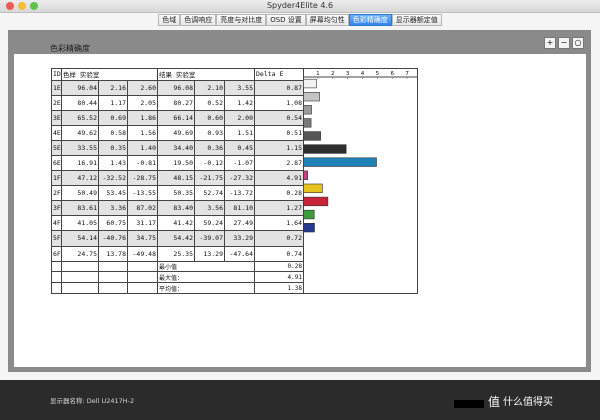  I want to click on tab-tone-response: 色调响应, so click(198, 20).